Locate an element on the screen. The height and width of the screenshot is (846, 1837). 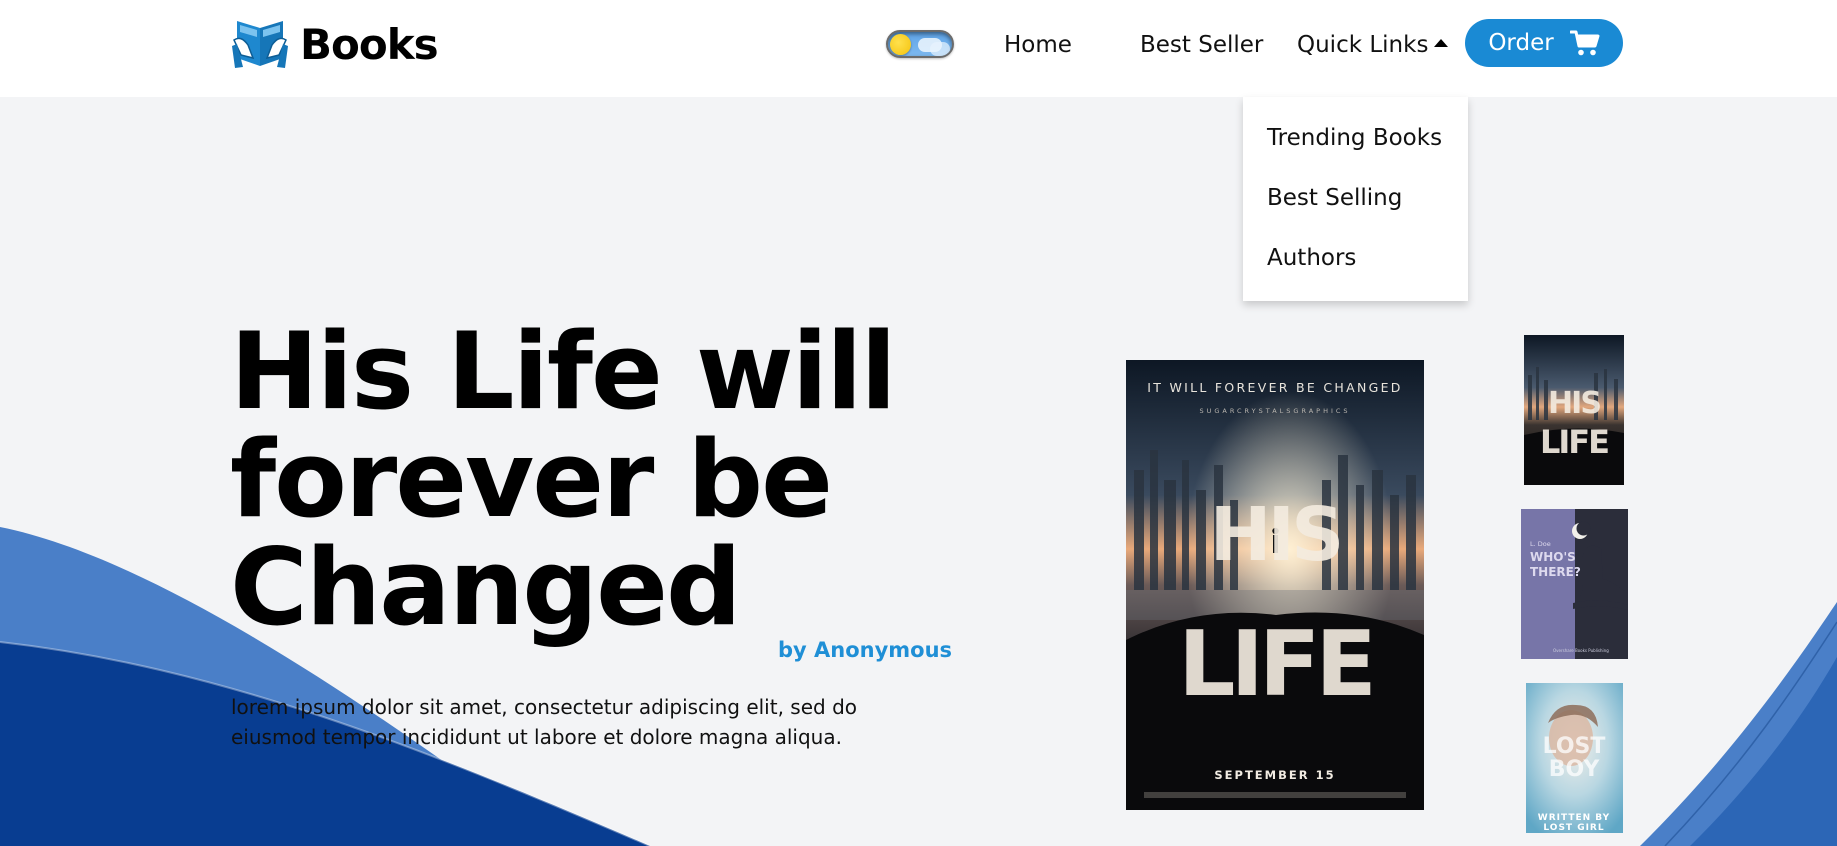
site-logo: Books is located at coordinates (335, 44).